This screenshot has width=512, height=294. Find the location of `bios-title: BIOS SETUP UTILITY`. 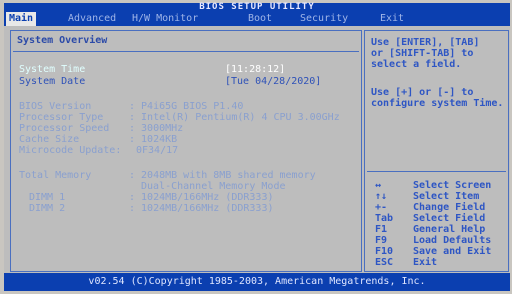

bios-title: BIOS SETUP UTILITY is located at coordinates (257, 7).